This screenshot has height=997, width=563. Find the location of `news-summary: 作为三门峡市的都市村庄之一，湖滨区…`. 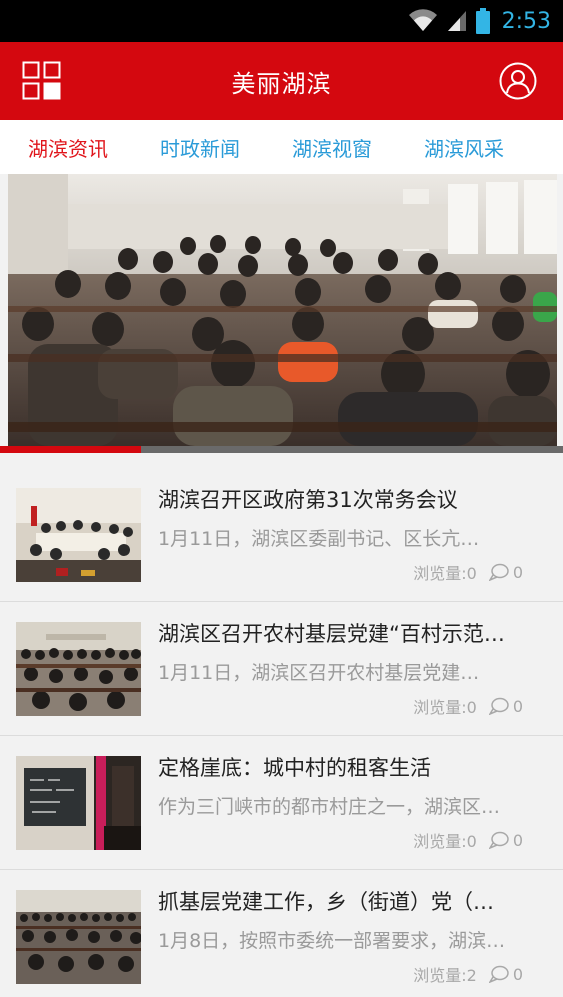

news-summary: 作为三门峡市的都市村庄之一，湖滨区… is located at coordinates (329, 807).